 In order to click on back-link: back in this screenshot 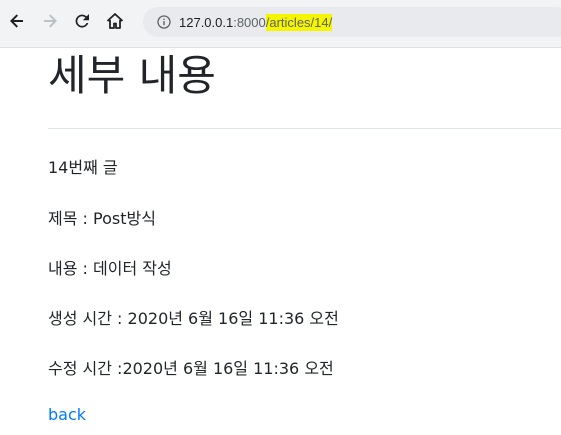, I will do `click(67, 415)`.